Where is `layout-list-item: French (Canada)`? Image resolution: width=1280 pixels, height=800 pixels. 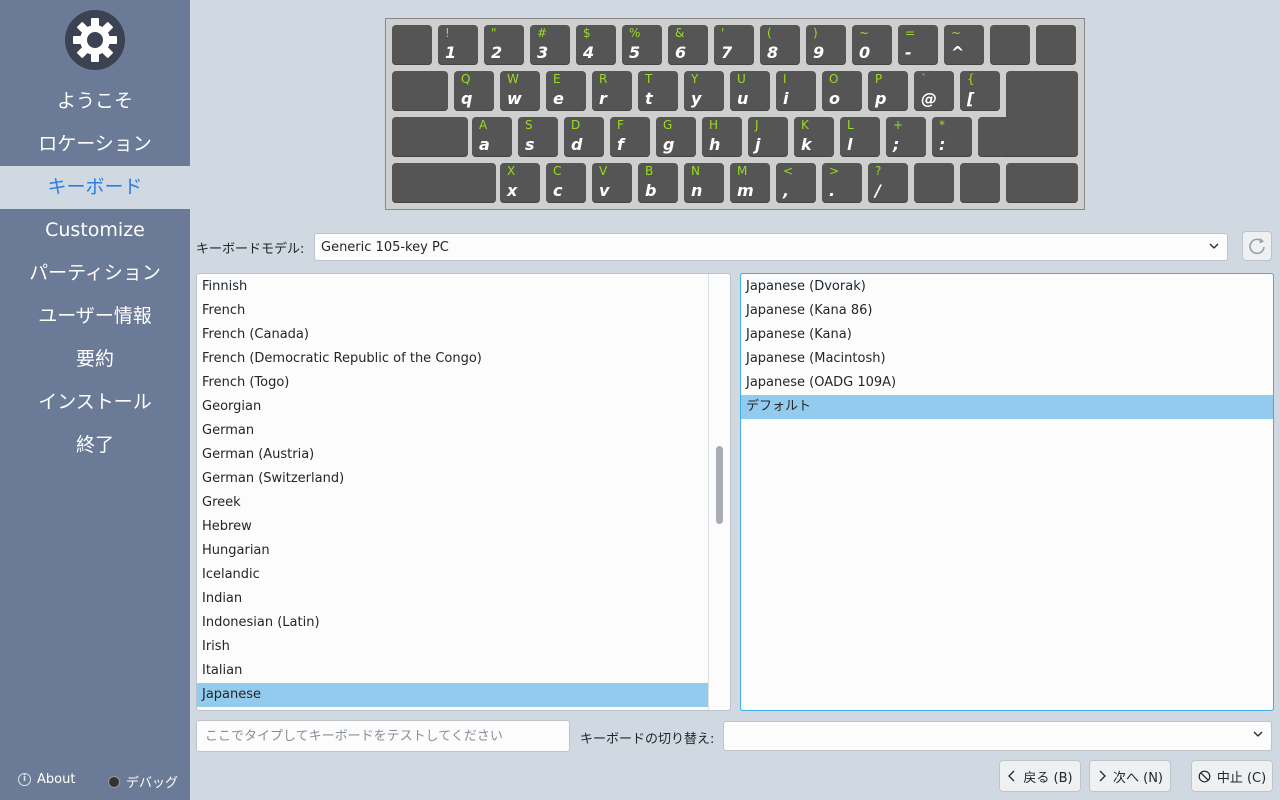 layout-list-item: French (Canada) is located at coordinates (453, 335).